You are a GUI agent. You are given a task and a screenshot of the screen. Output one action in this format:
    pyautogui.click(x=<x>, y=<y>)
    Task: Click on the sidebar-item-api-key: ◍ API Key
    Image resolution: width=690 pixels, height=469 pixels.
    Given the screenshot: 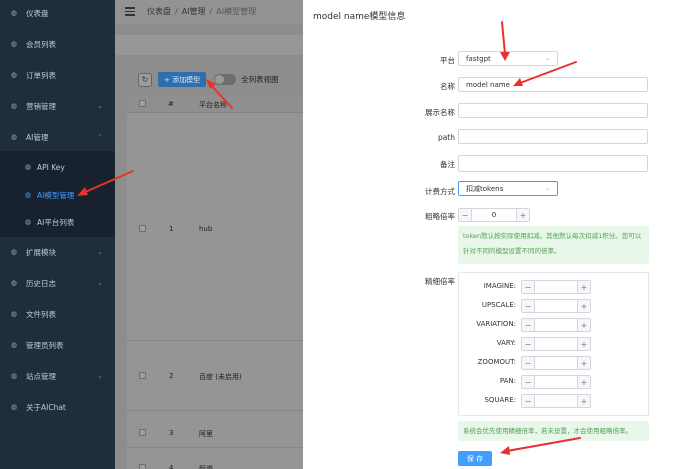 What is the action you would take?
    pyautogui.click(x=57, y=167)
    